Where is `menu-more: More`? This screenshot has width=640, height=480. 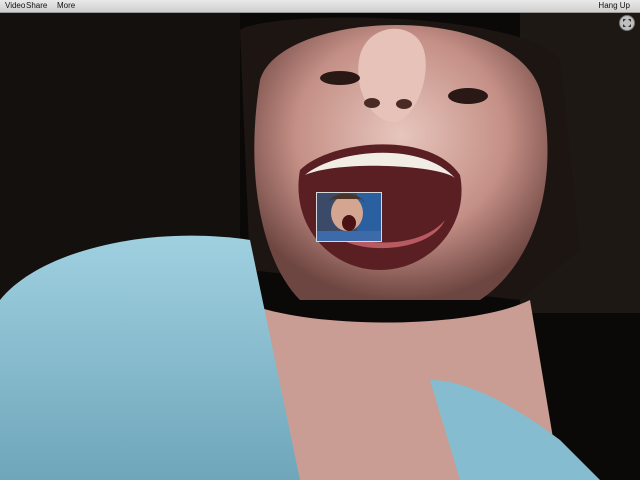
menu-more: More is located at coordinates (66, 6).